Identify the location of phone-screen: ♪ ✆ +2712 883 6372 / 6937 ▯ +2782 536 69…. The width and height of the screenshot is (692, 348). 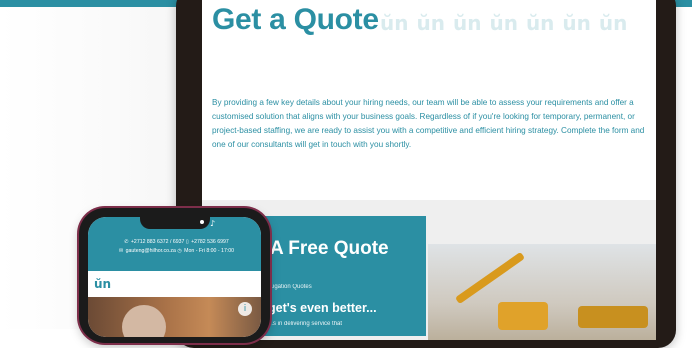
(174, 277).